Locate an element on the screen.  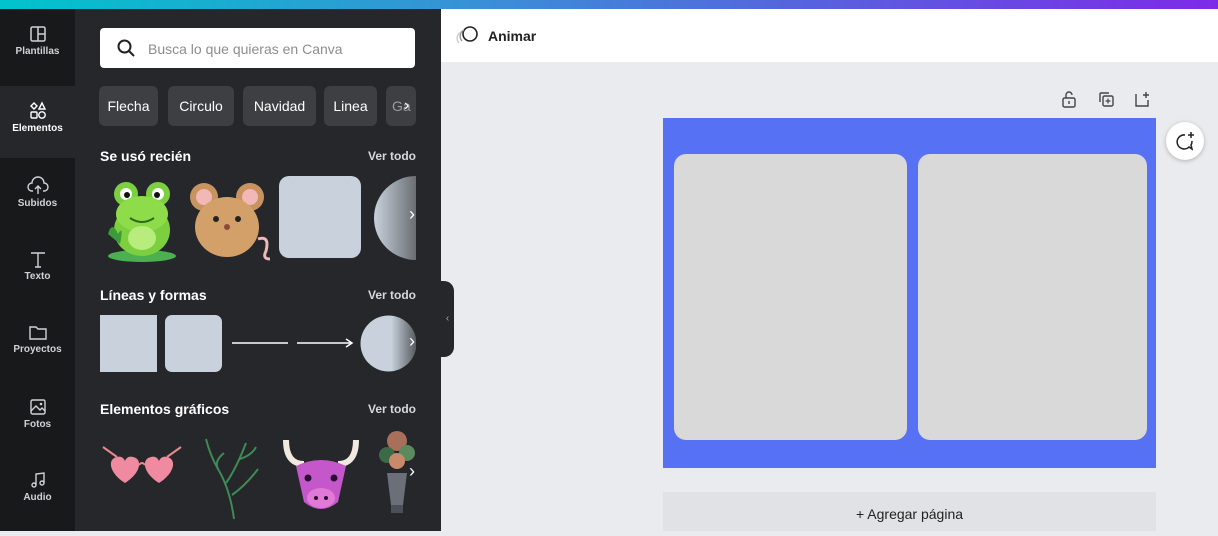
sidebar-item-fotos: Fotos is located at coordinates (37, 418).